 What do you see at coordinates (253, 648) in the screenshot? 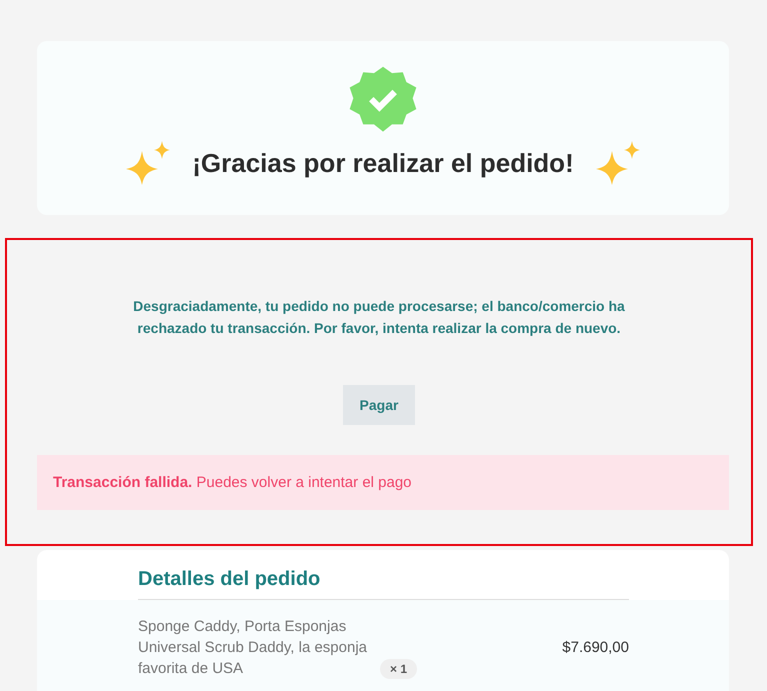
I see `product-name: Sponge Caddy, Porta Esponjas Universal Scrub Daddy, la esponja favorita de USA` at bounding box center [253, 648].